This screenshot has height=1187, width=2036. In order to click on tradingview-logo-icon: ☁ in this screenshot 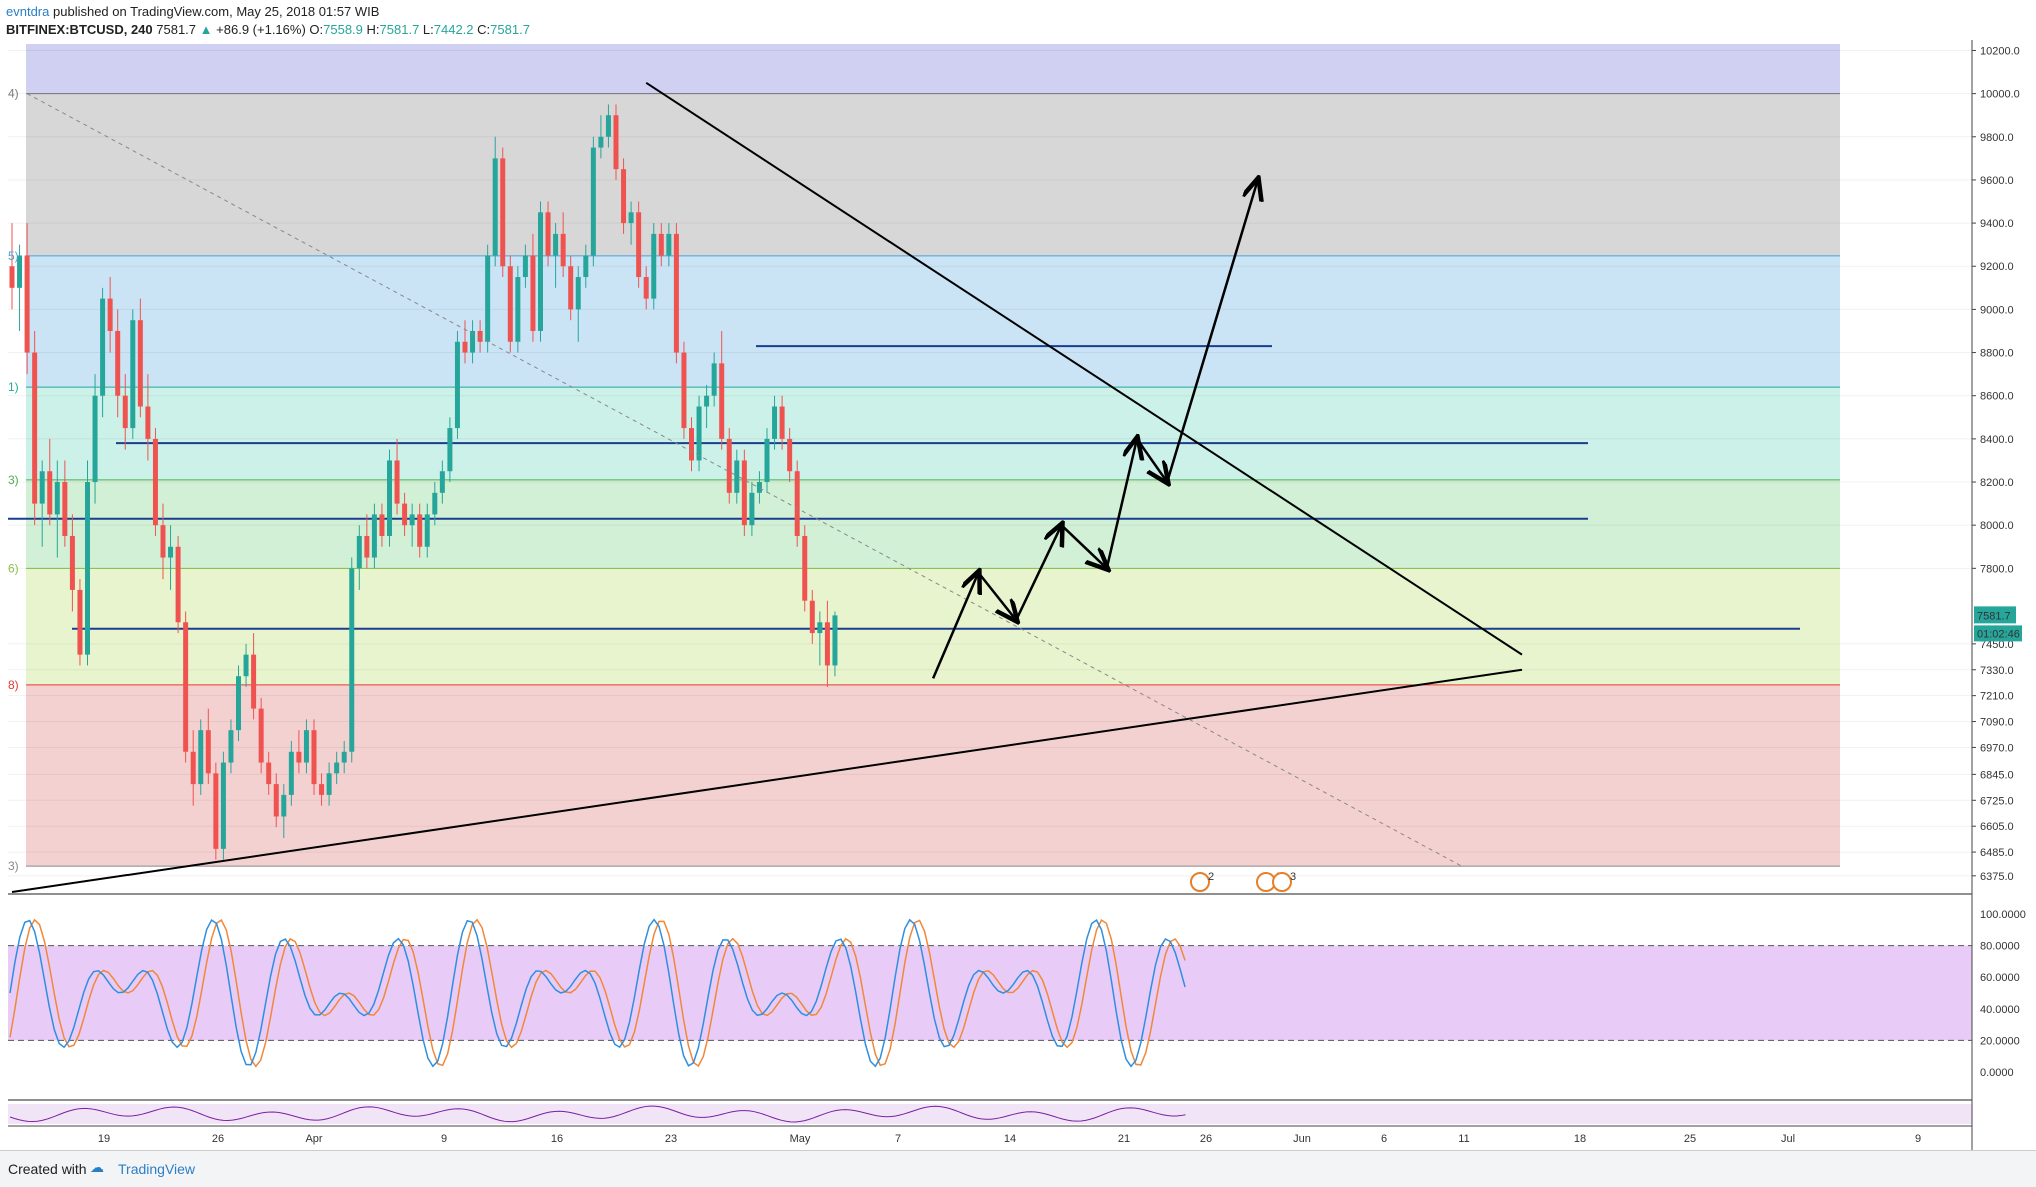, I will do `click(97, 1167)`.